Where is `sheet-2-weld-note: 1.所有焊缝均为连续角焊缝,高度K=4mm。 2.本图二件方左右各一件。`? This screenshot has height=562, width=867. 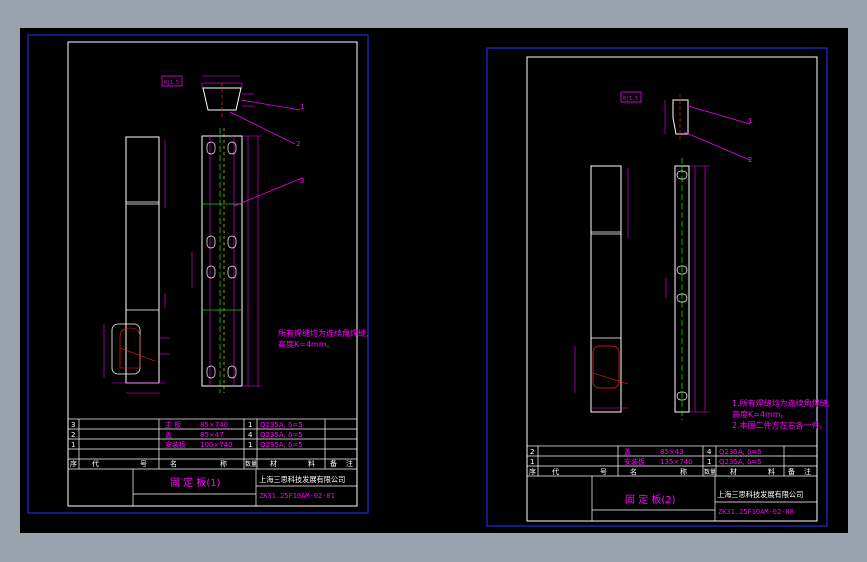 sheet-2-weld-note: 1.所有焊缝均为连续角焊缝,高度K=4mm。 2.本图二件方左右各一件。 is located at coordinates (781, 414).